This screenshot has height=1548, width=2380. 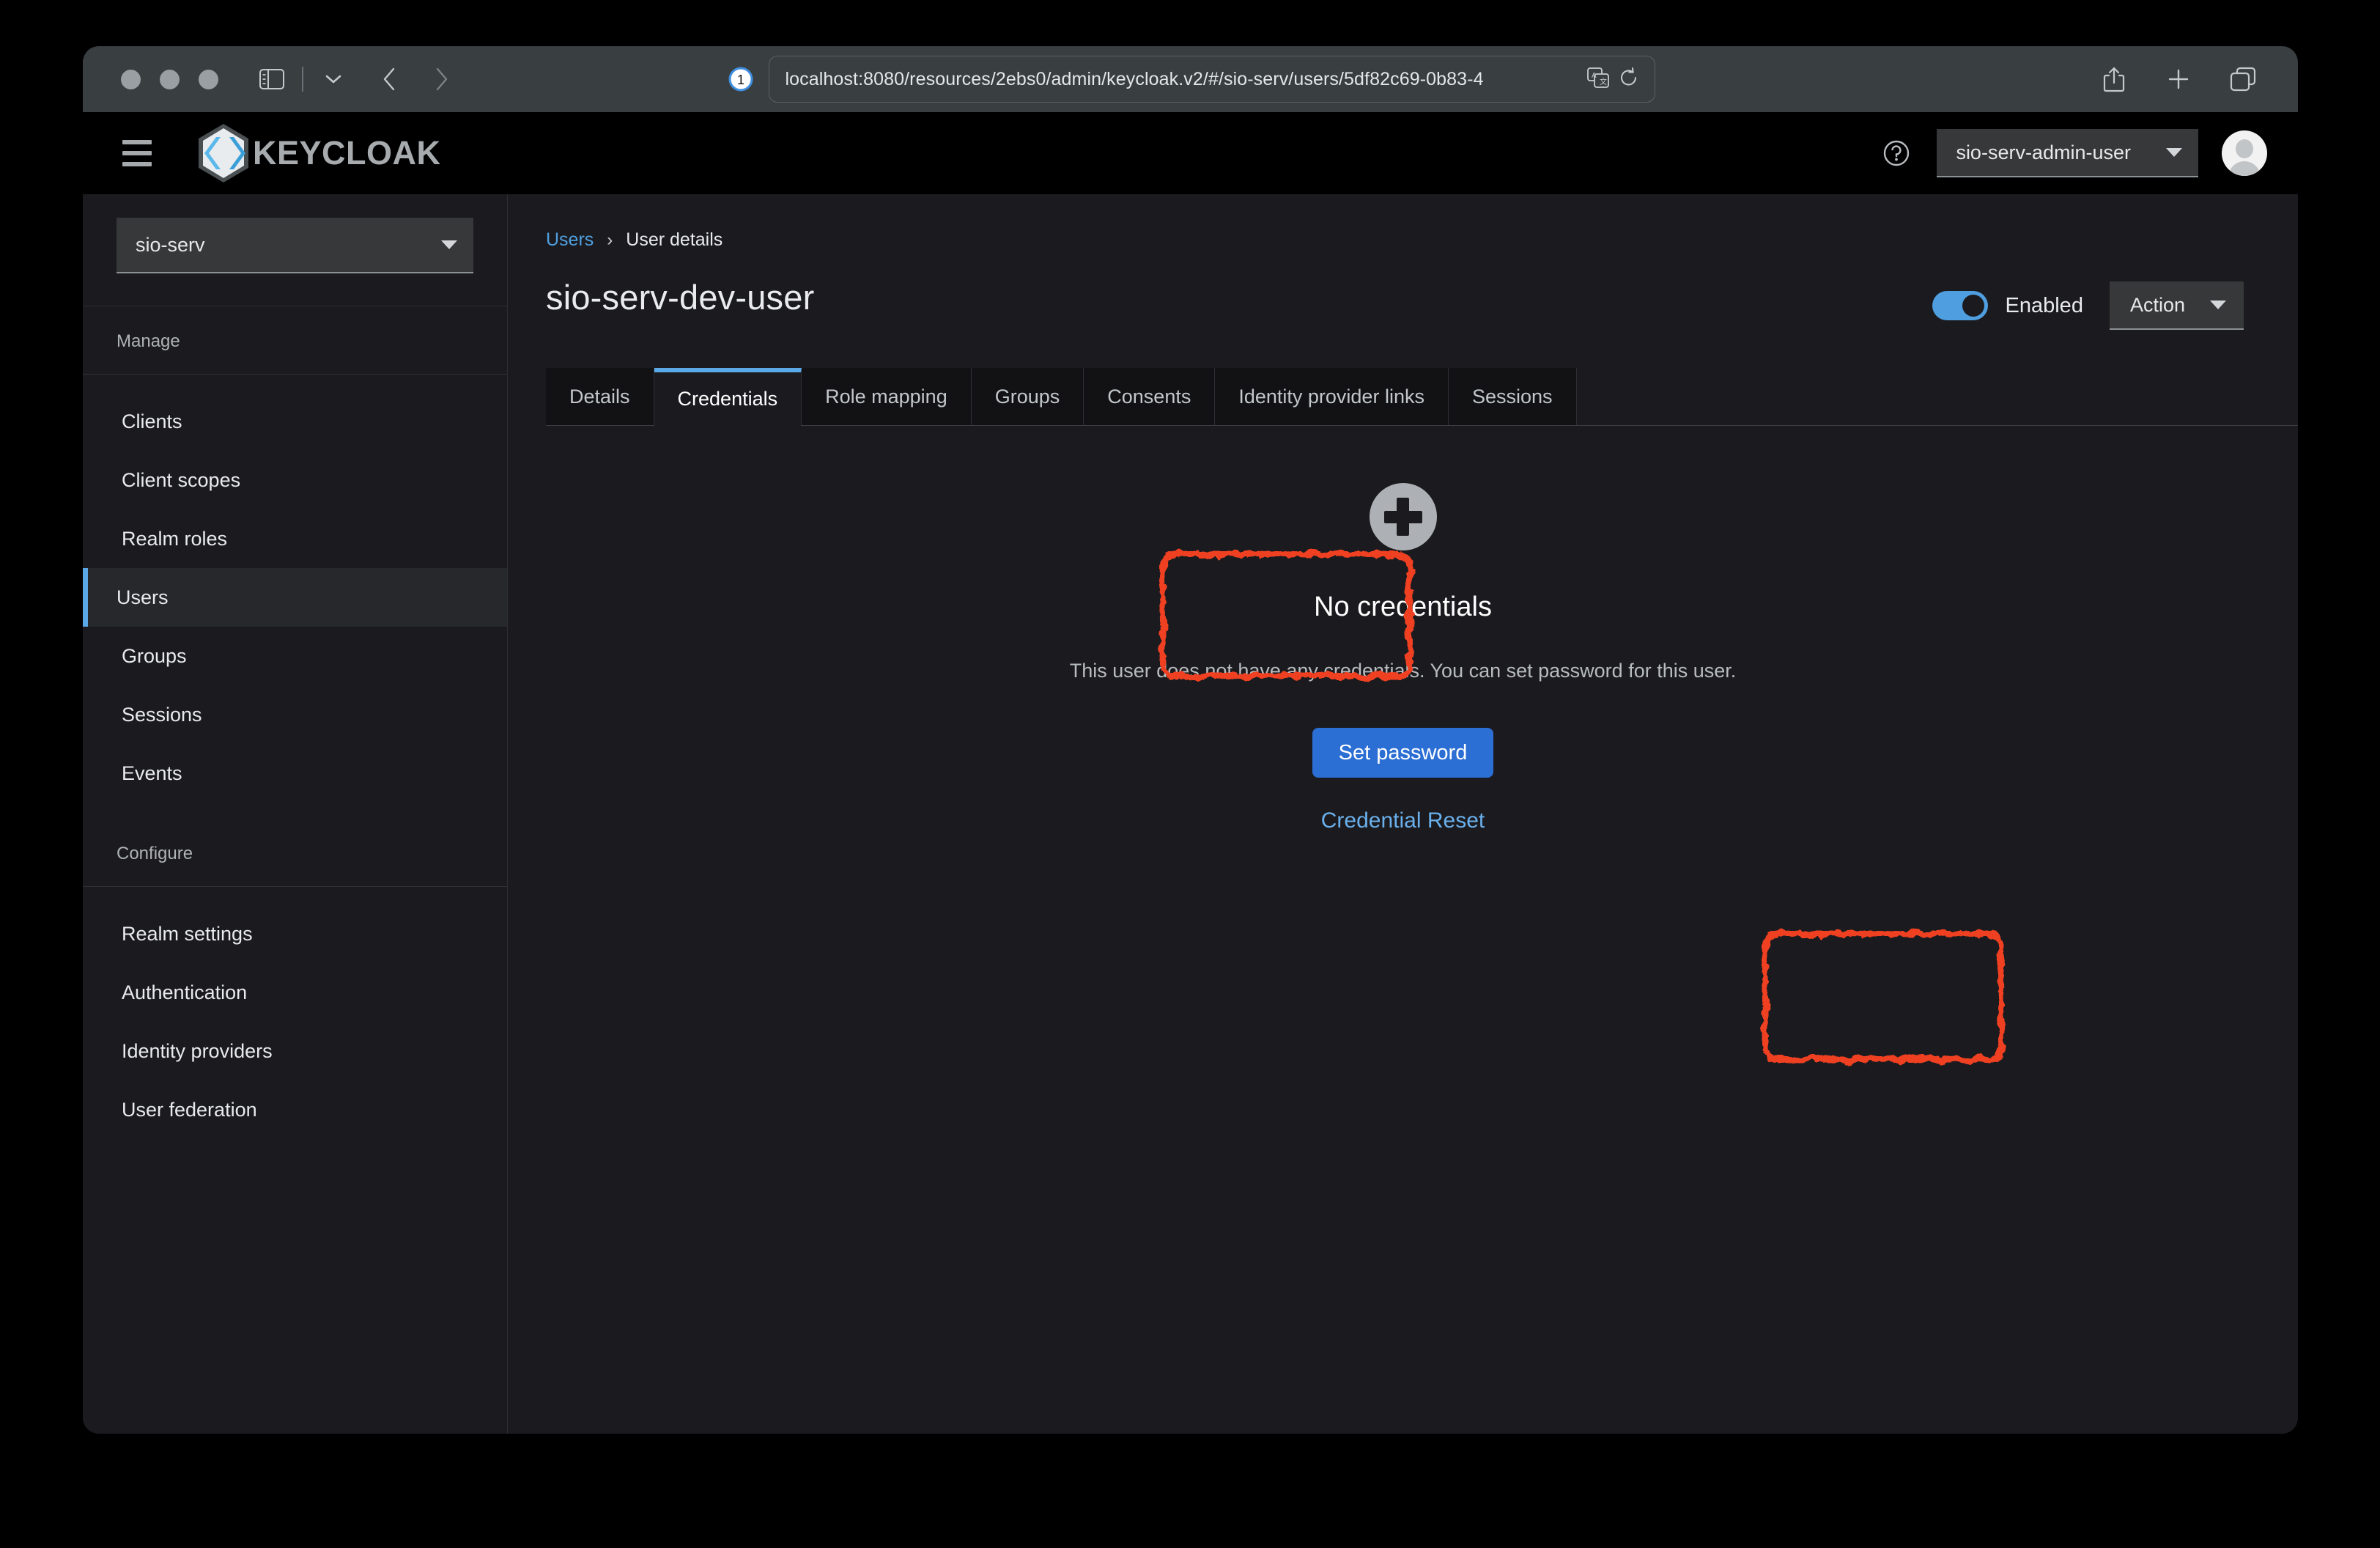 What do you see at coordinates (152, 421) in the screenshot?
I see `sidebar-item-label: Clients` at bounding box center [152, 421].